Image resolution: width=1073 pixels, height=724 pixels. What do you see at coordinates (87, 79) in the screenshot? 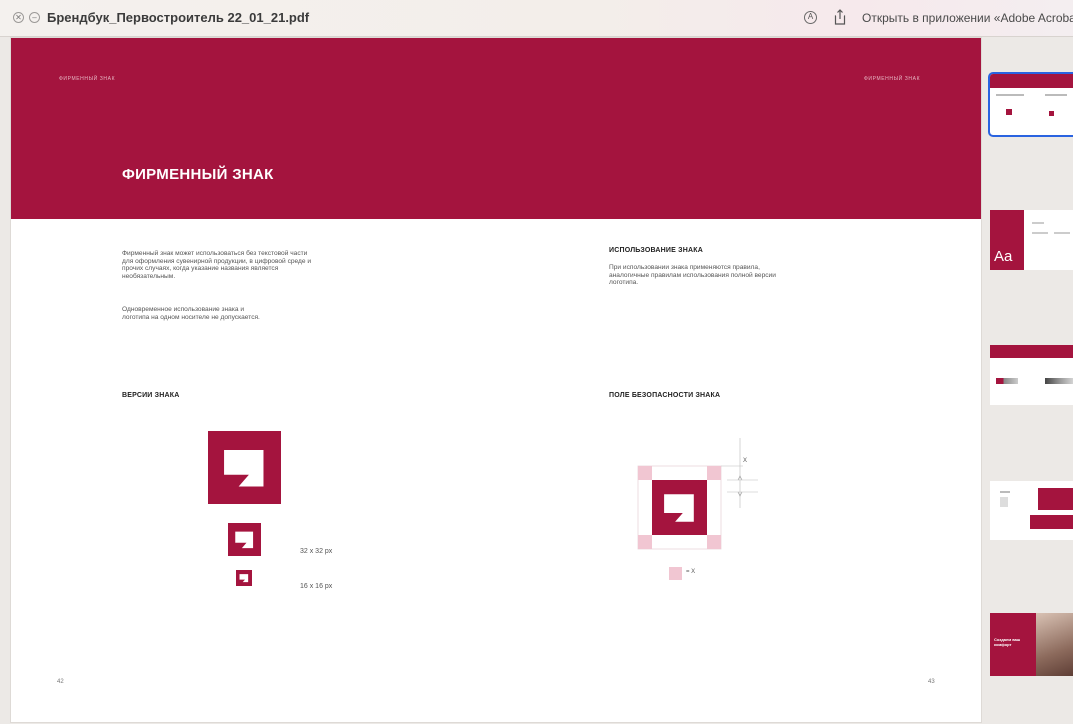
I see `running-header-left: ФИРМЕННЫЙ ЗНАК` at bounding box center [87, 79].